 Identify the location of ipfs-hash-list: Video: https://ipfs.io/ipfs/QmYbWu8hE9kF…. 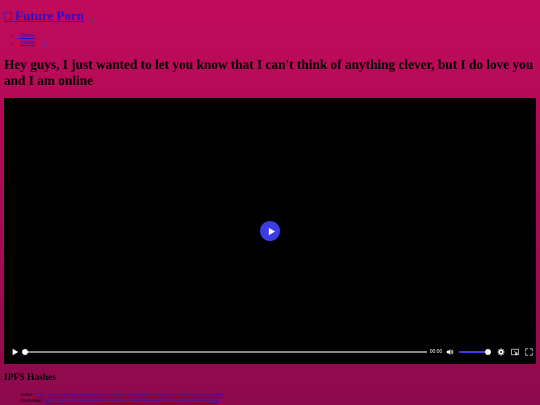
(272, 399).